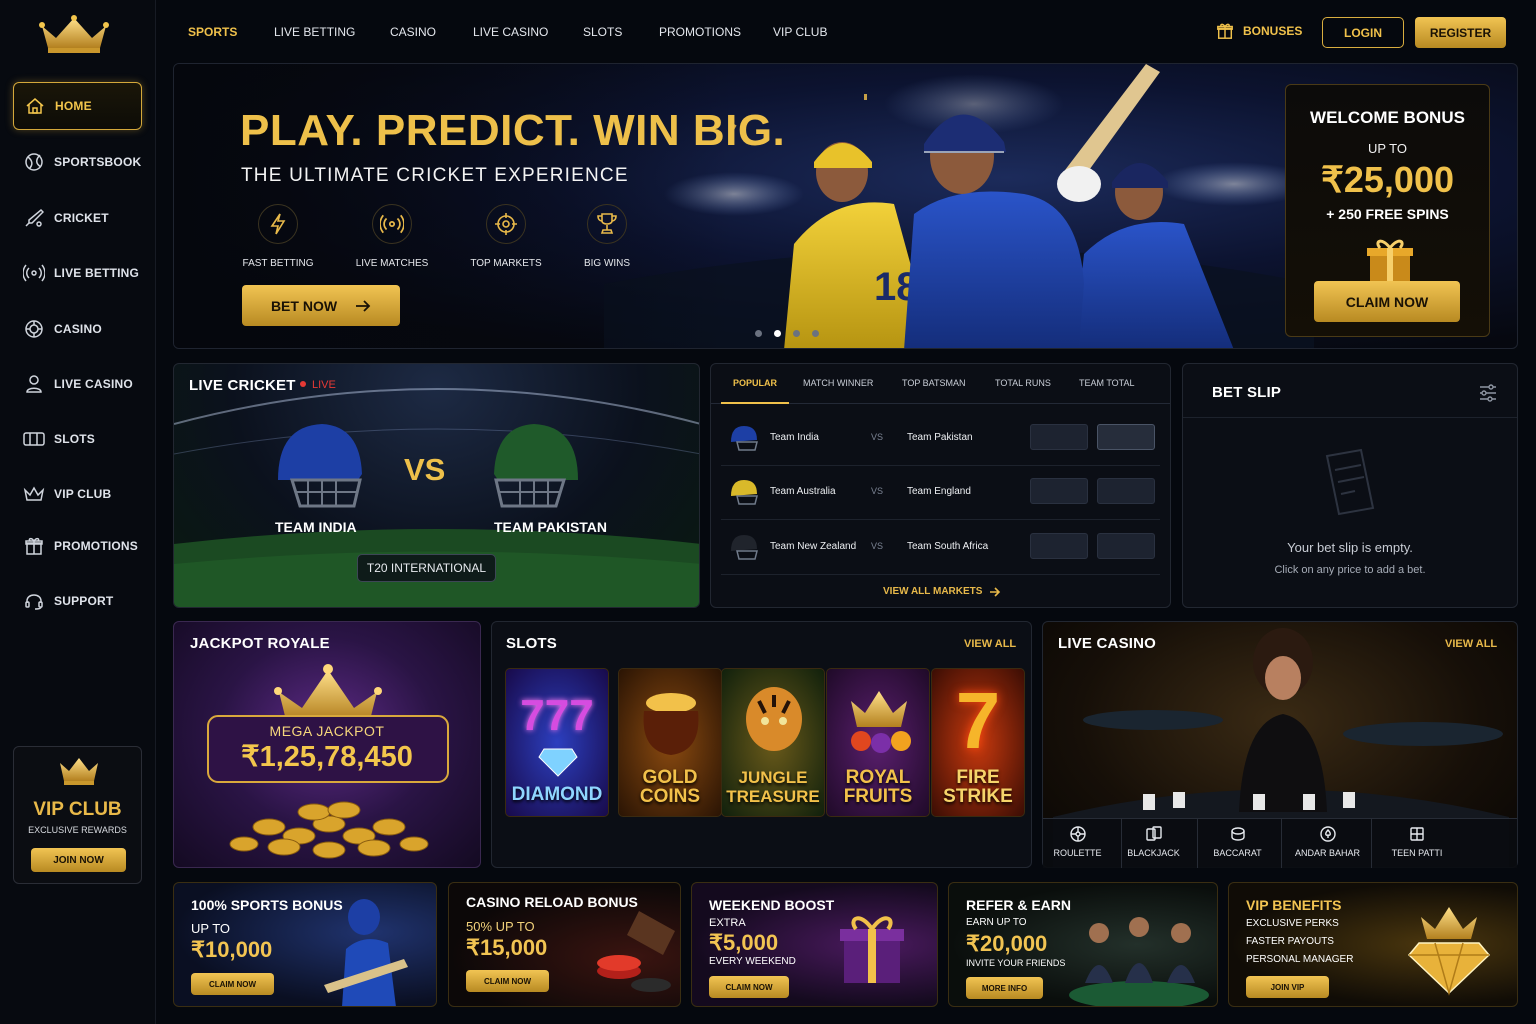  What do you see at coordinates (877, 546) in the screenshot?
I see `vs-label: VS` at bounding box center [877, 546].